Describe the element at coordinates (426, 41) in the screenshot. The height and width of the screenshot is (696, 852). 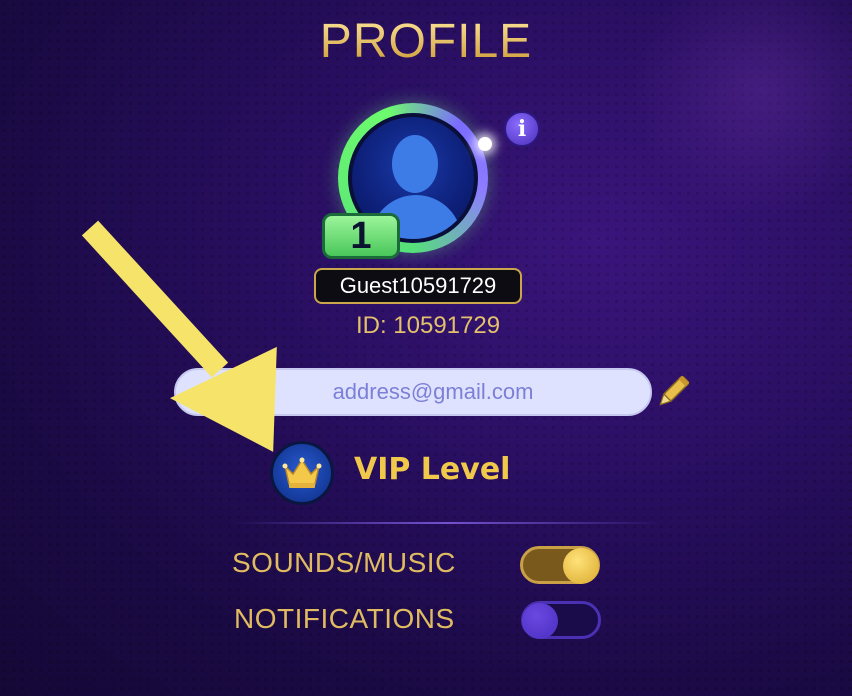
I see `page-title: PROFILE` at that location.